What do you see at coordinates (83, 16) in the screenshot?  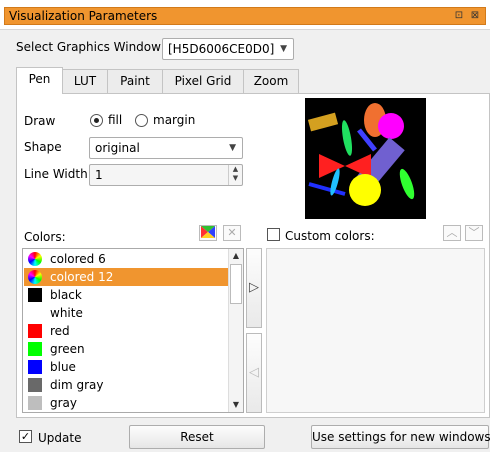 I see `window-title: Visualization Parameters` at bounding box center [83, 16].